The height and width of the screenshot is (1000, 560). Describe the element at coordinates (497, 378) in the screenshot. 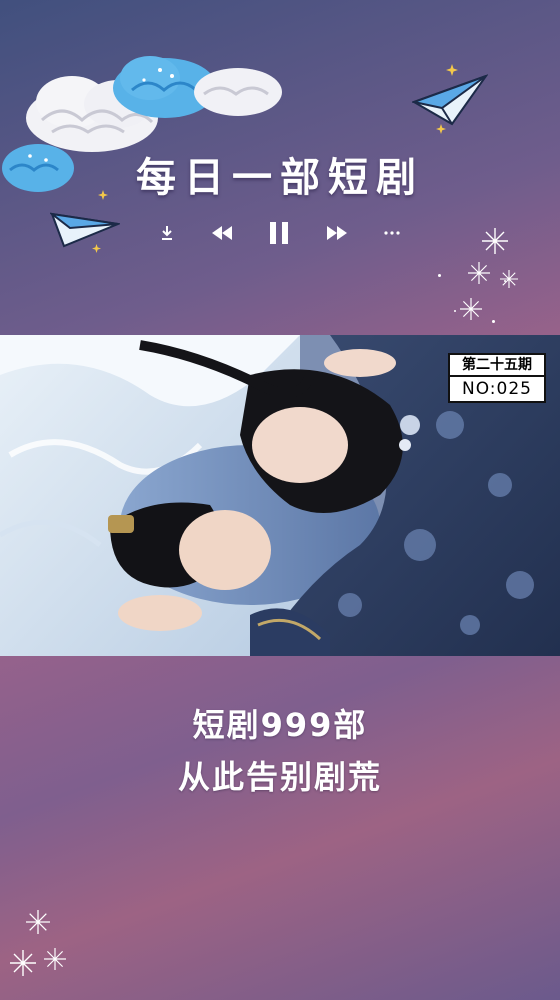

I see `episode-badge: 第二十五期 NO:025` at that location.